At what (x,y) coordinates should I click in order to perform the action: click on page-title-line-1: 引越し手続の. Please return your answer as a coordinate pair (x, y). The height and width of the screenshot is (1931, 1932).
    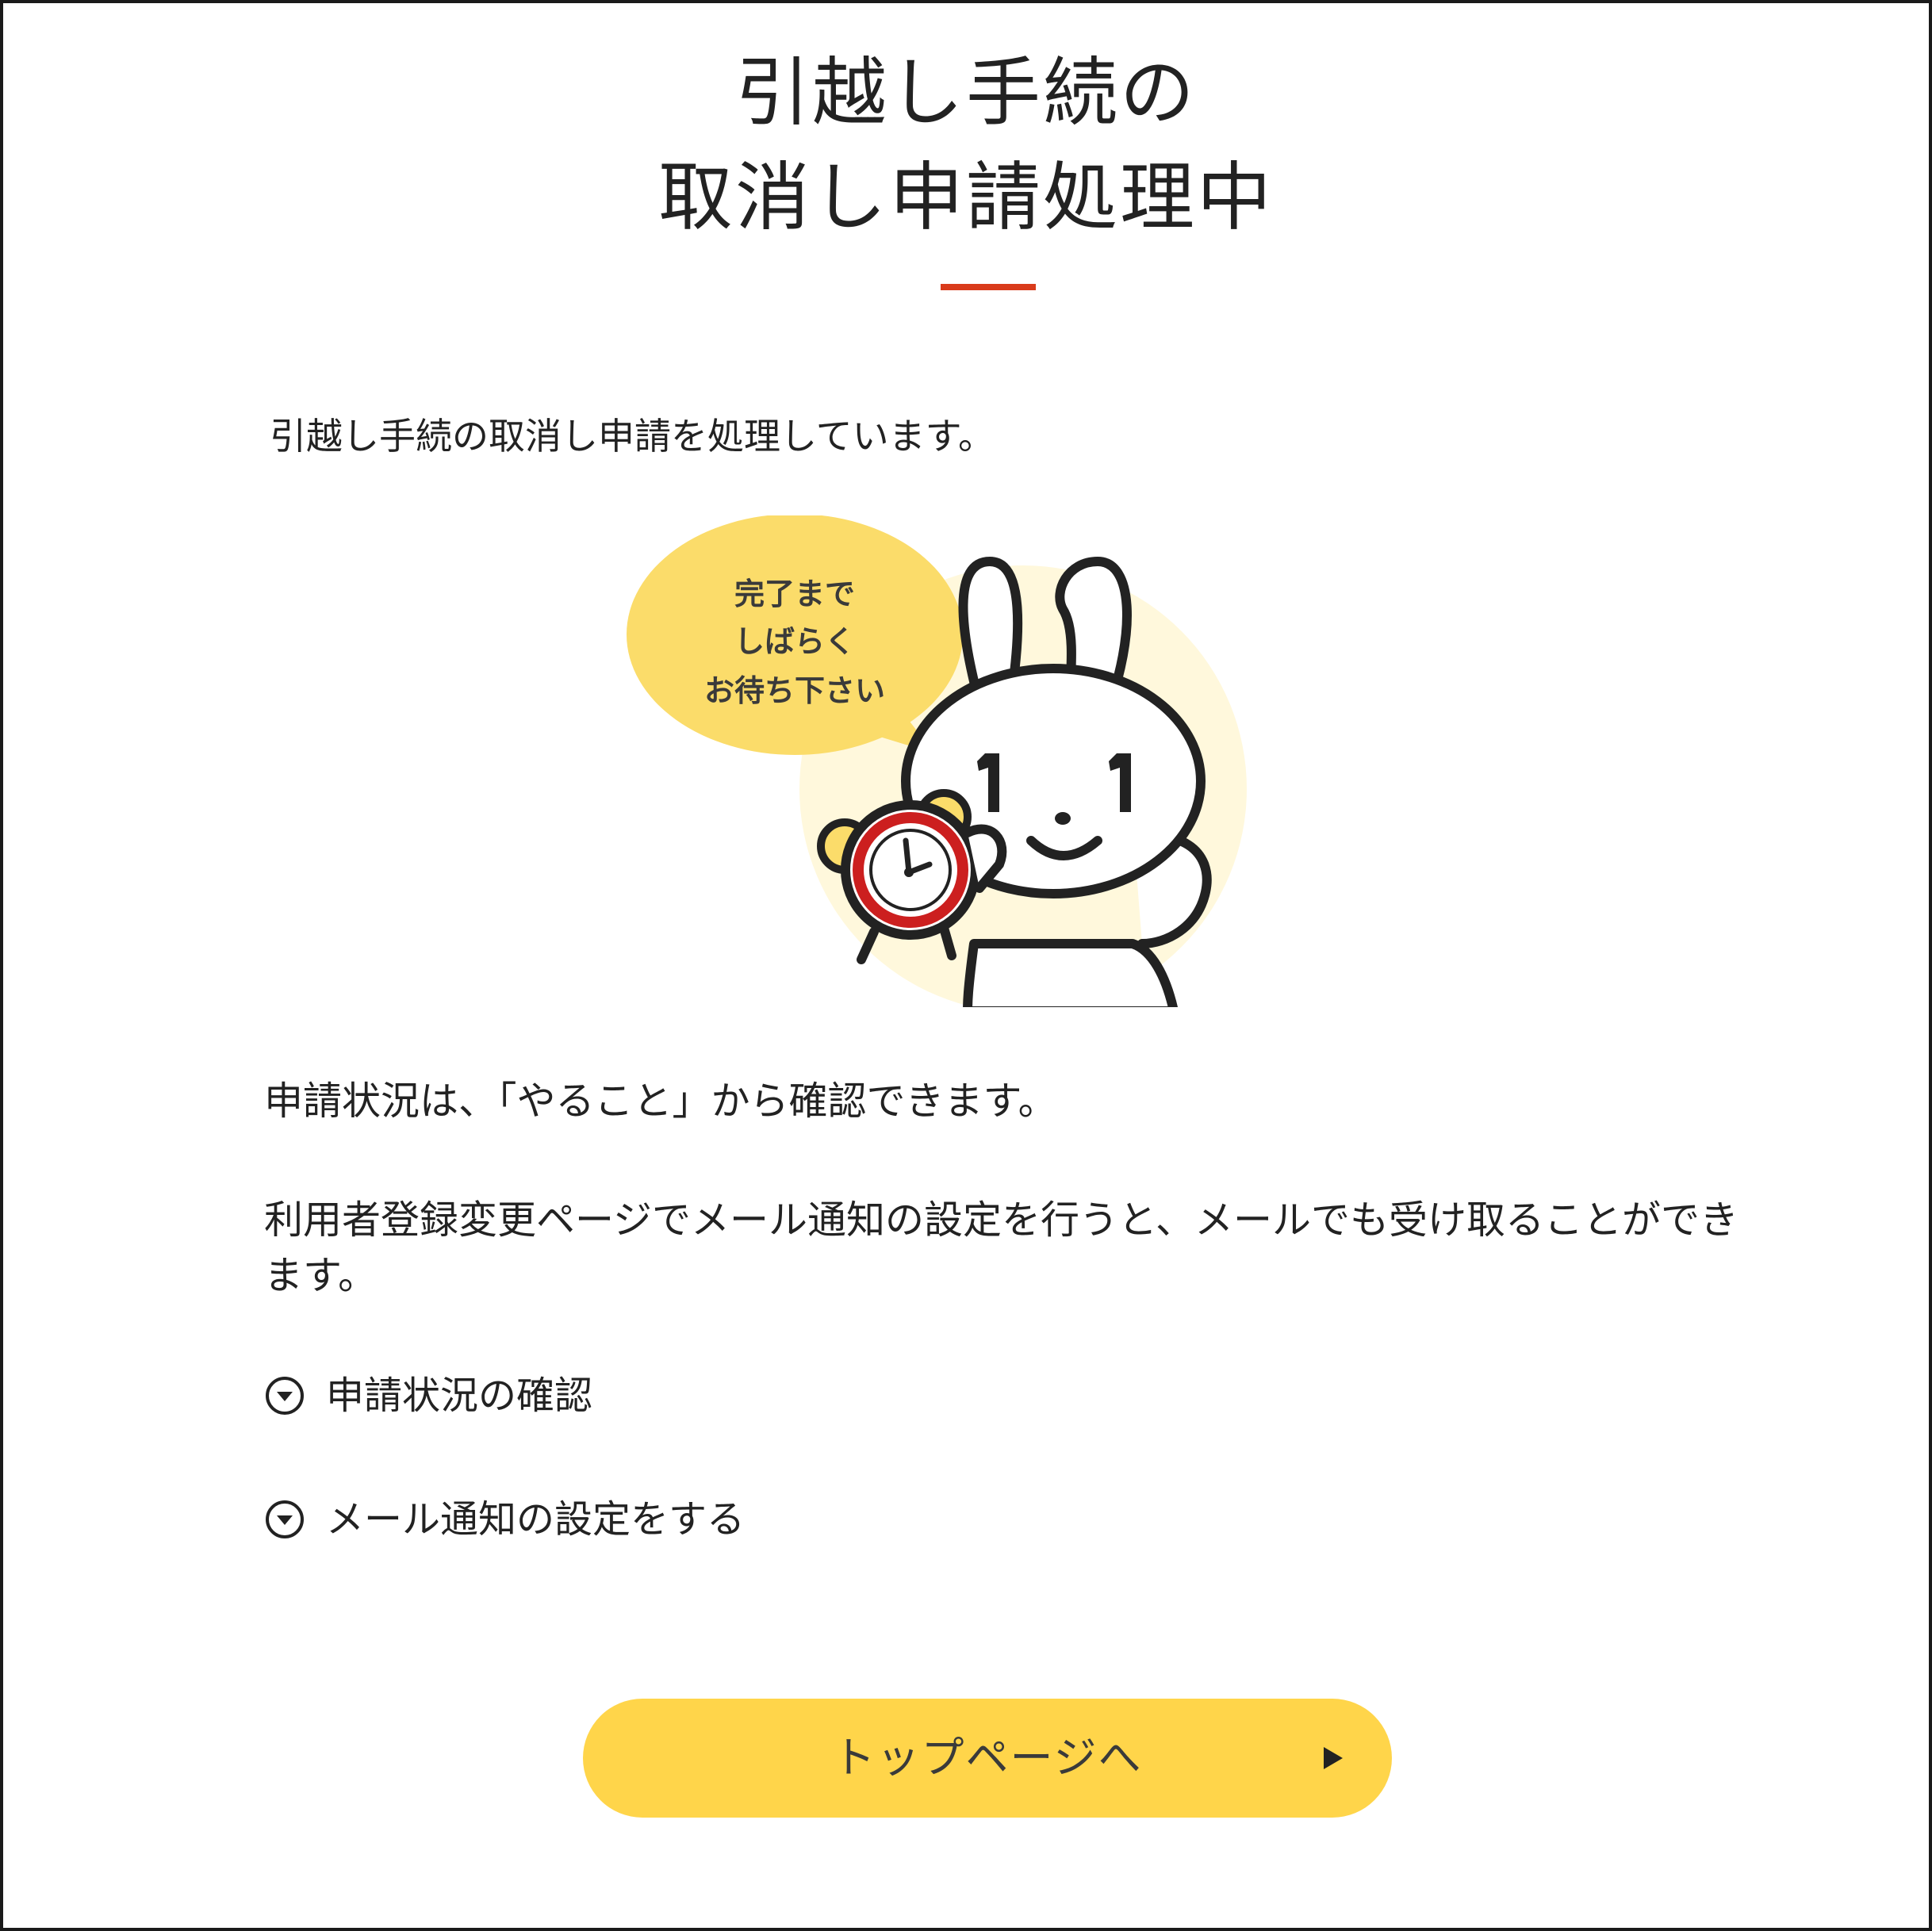
    Looking at the image, I should click on (965, 93).